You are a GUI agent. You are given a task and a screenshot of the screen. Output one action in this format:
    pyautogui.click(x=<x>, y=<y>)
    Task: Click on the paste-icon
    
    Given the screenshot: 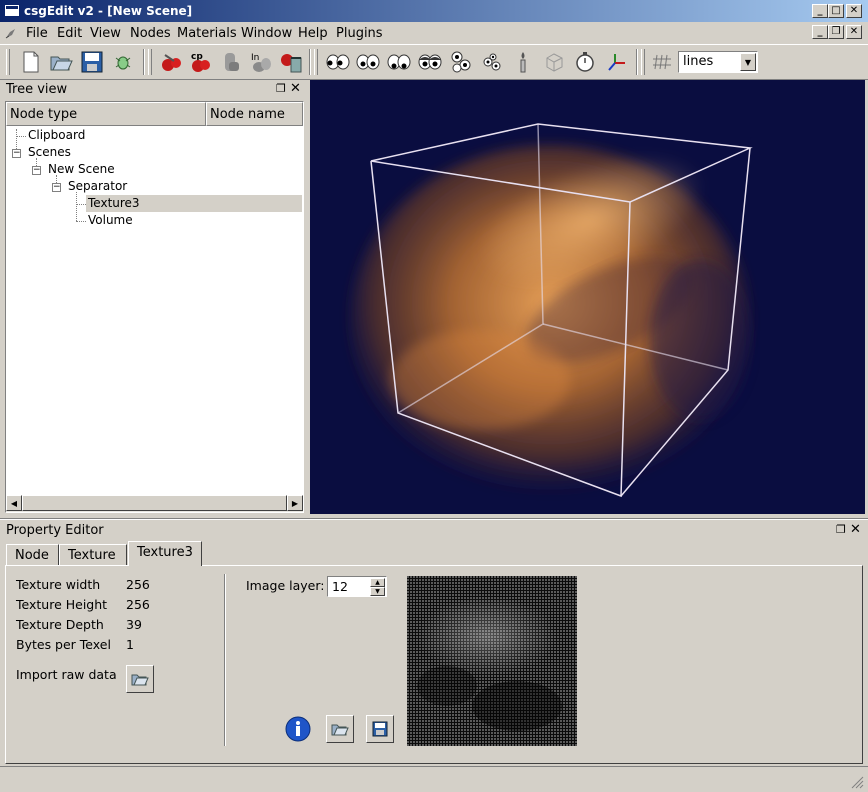 What is the action you would take?
    pyautogui.click(x=231, y=62)
    